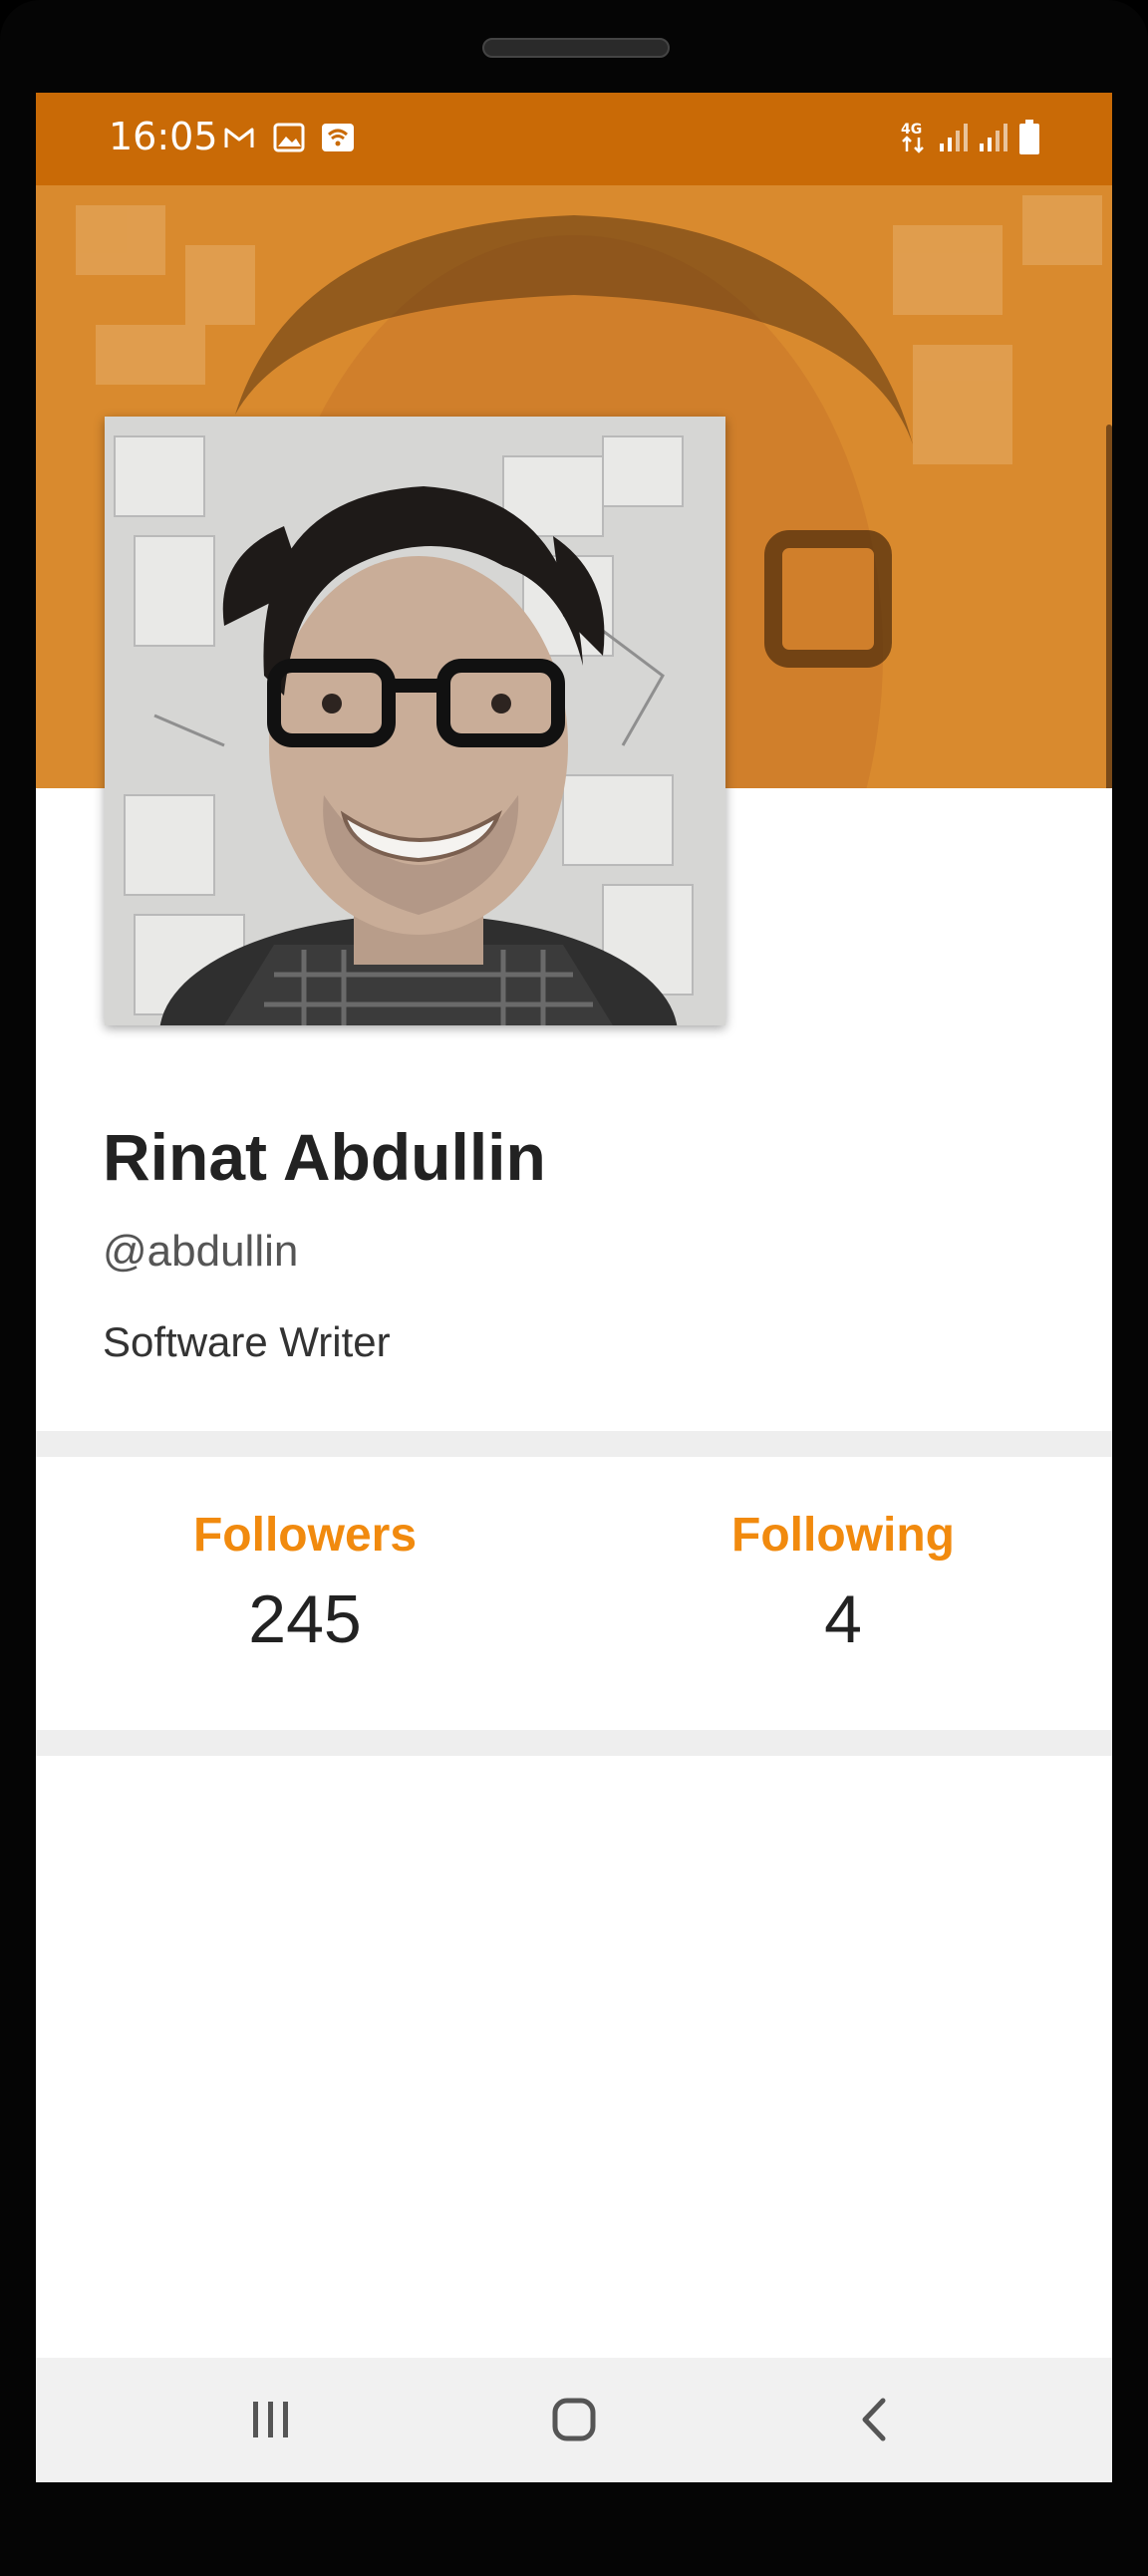  Describe the element at coordinates (843, 1619) in the screenshot. I see `stat-value: 4` at that location.